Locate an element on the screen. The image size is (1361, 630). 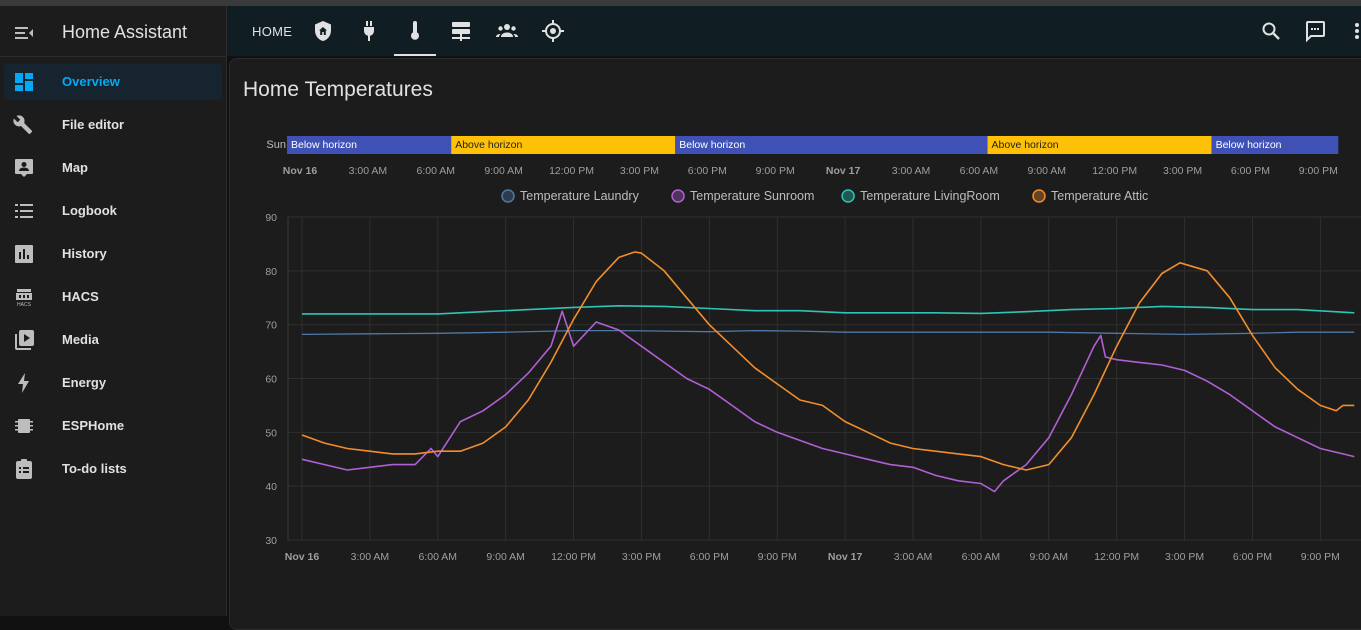
sidebar-item-hacs: HACS HACS is located at coordinates (113, 297).